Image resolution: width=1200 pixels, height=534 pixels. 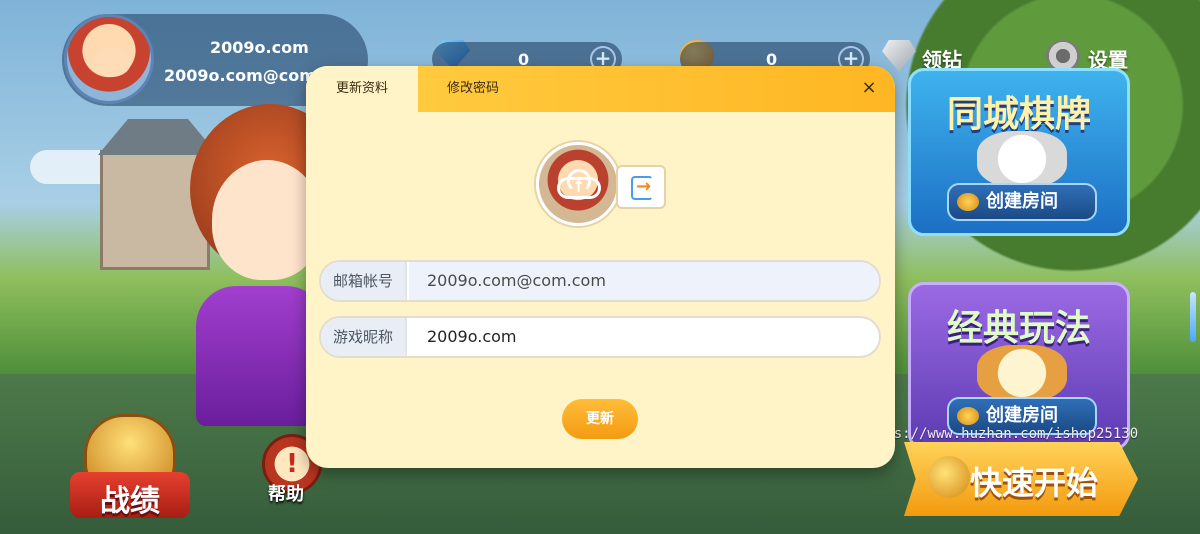 I want to click on tab-change-password: 修改密码, so click(x=473, y=89).